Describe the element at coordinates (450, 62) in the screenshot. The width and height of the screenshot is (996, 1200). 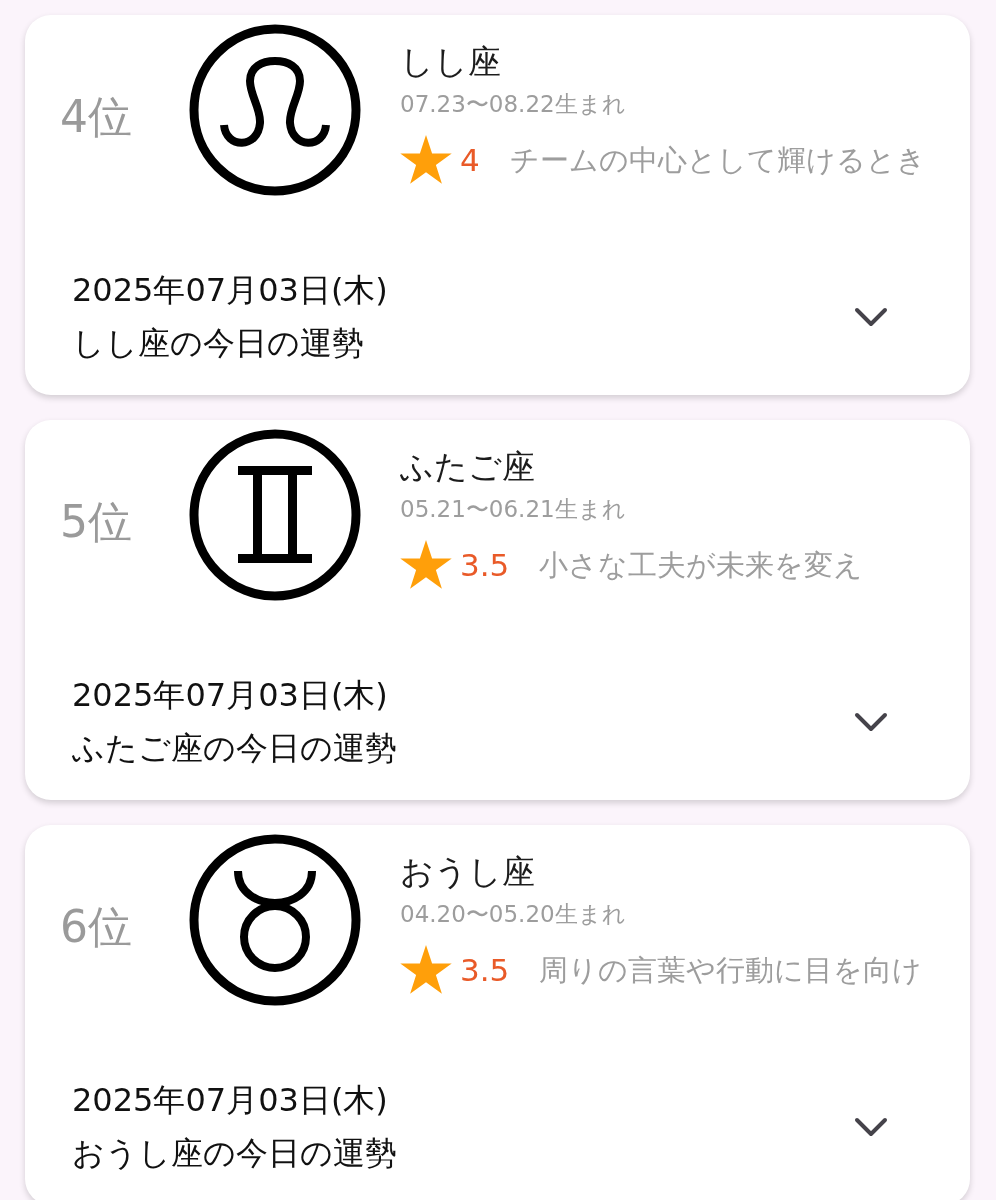
I see `sign-name: しし座` at that location.